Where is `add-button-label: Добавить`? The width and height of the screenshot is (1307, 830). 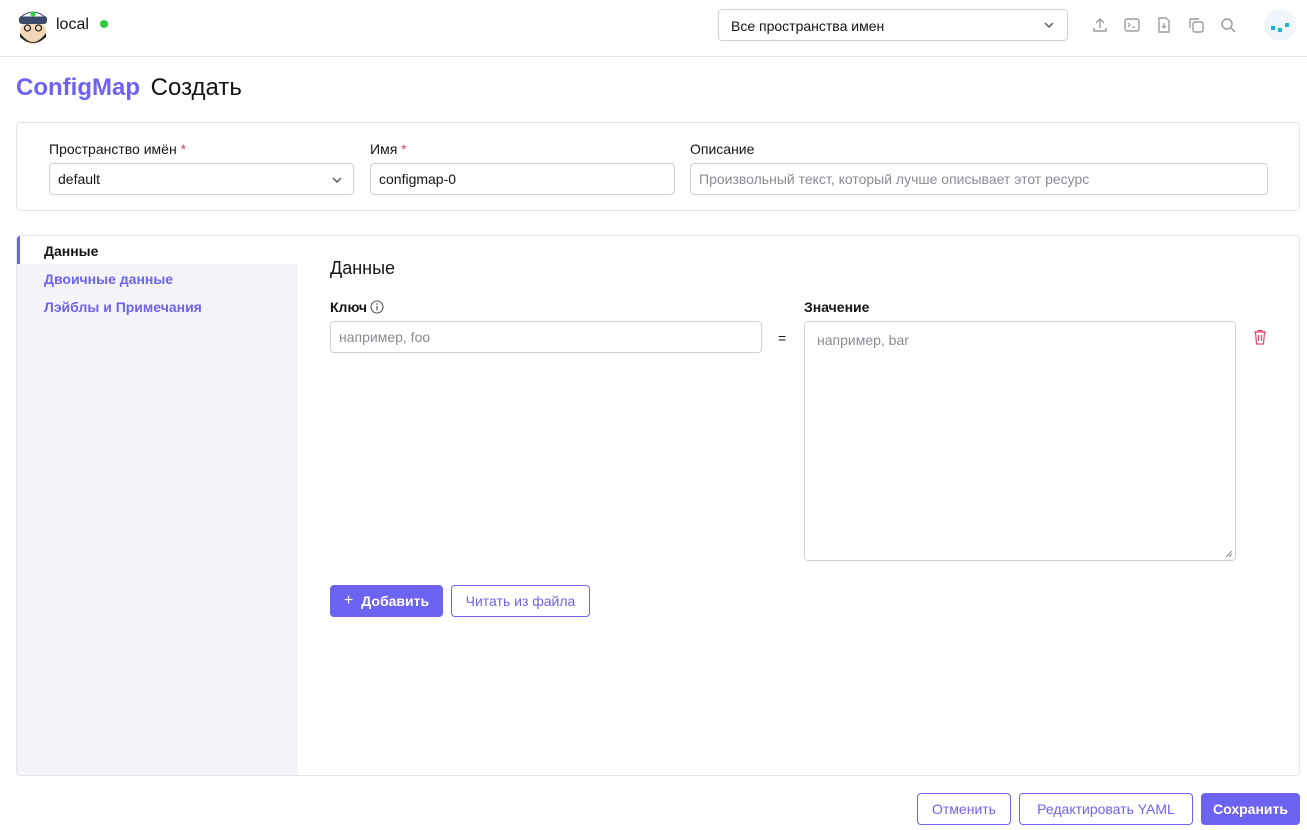 add-button-label: Добавить is located at coordinates (395, 601).